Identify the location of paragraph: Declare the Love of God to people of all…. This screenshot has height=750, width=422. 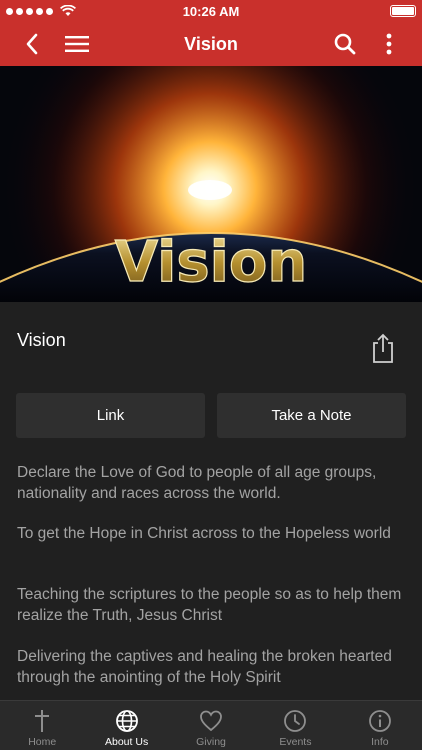
(197, 483).